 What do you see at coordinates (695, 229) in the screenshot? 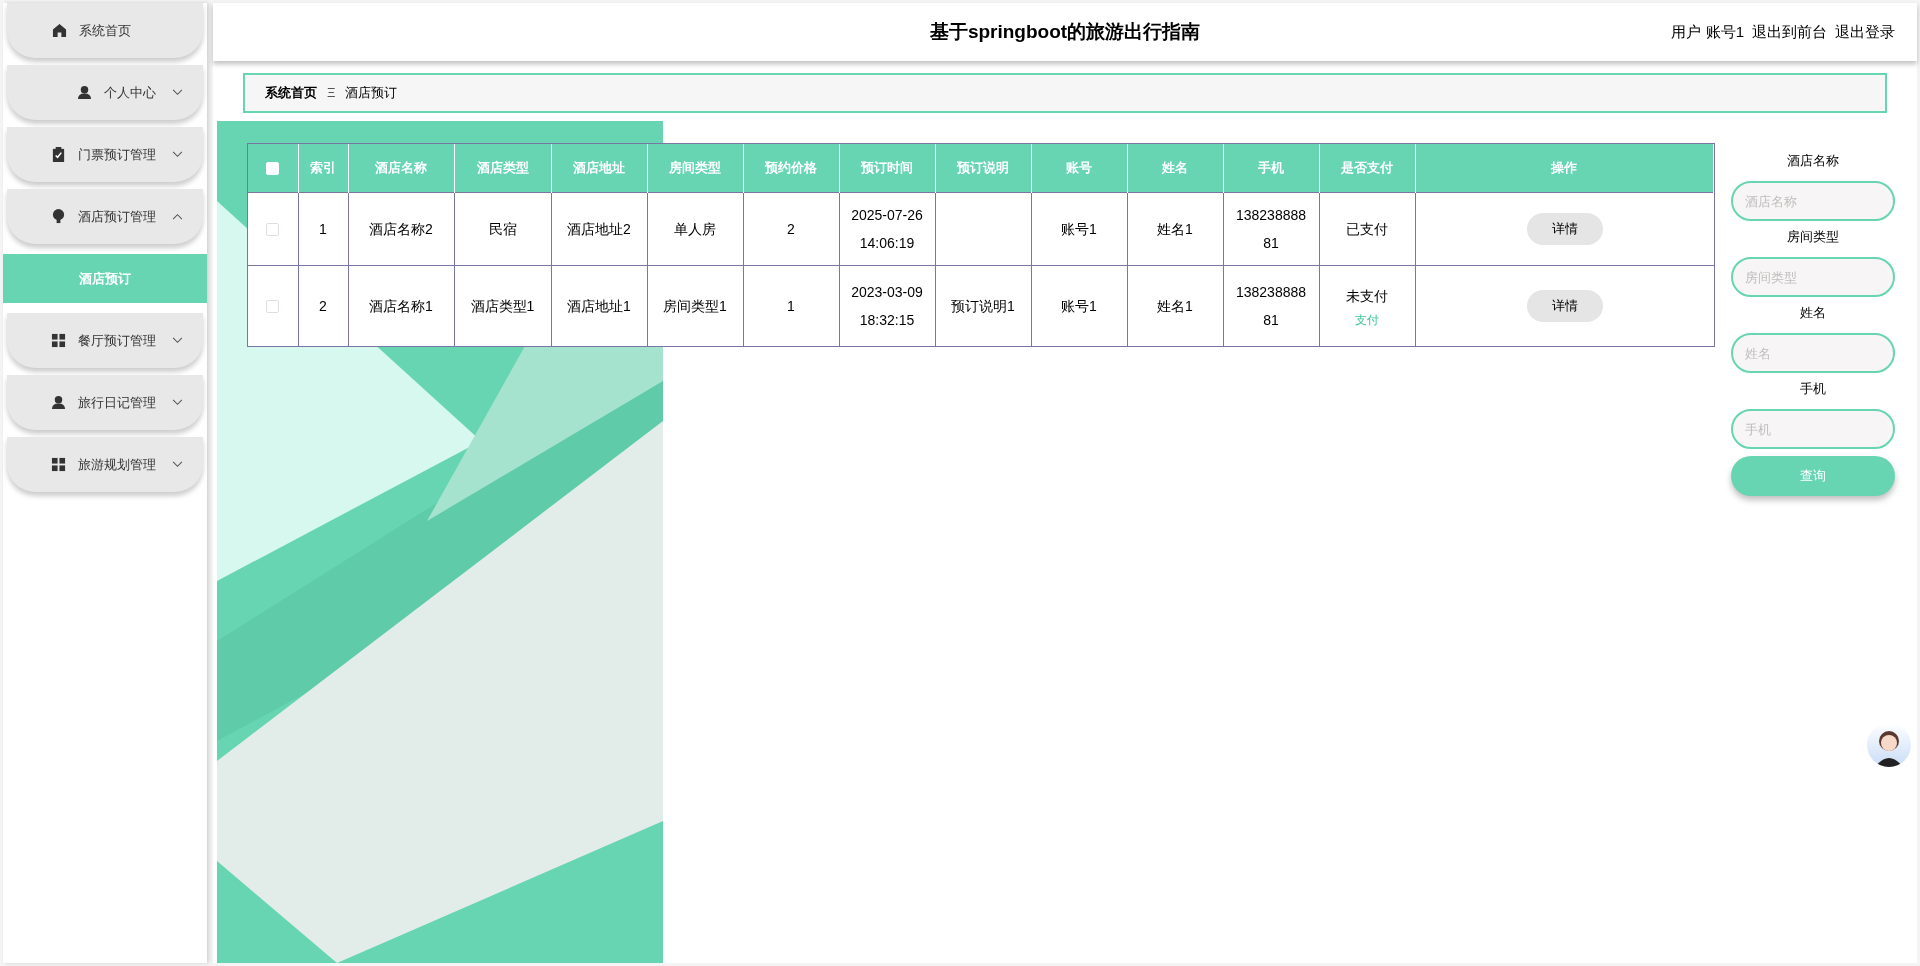
I see `table-cell-text: 单人房` at bounding box center [695, 229].